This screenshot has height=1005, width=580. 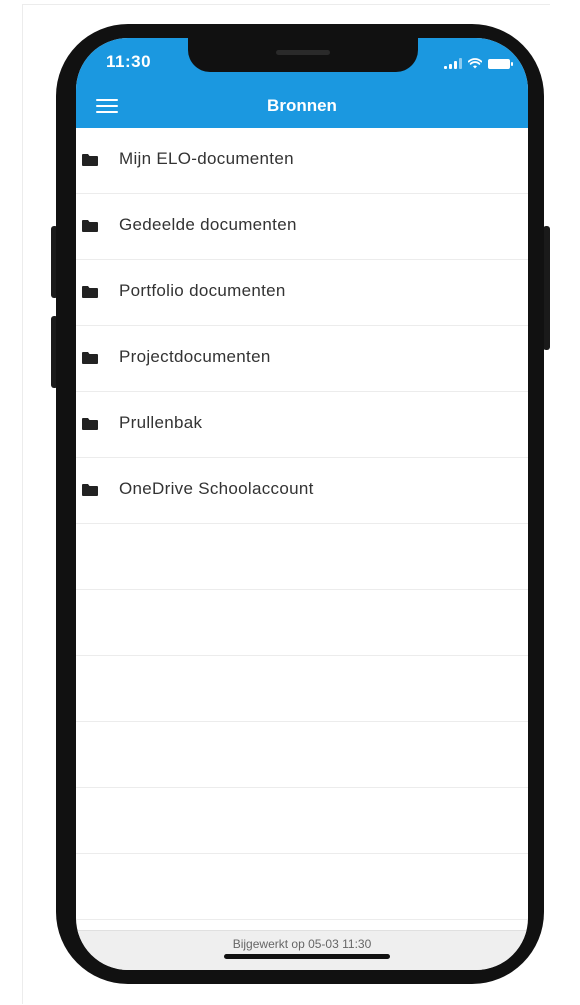 I want to click on page-title: Bronnen, so click(x=302, y=105).